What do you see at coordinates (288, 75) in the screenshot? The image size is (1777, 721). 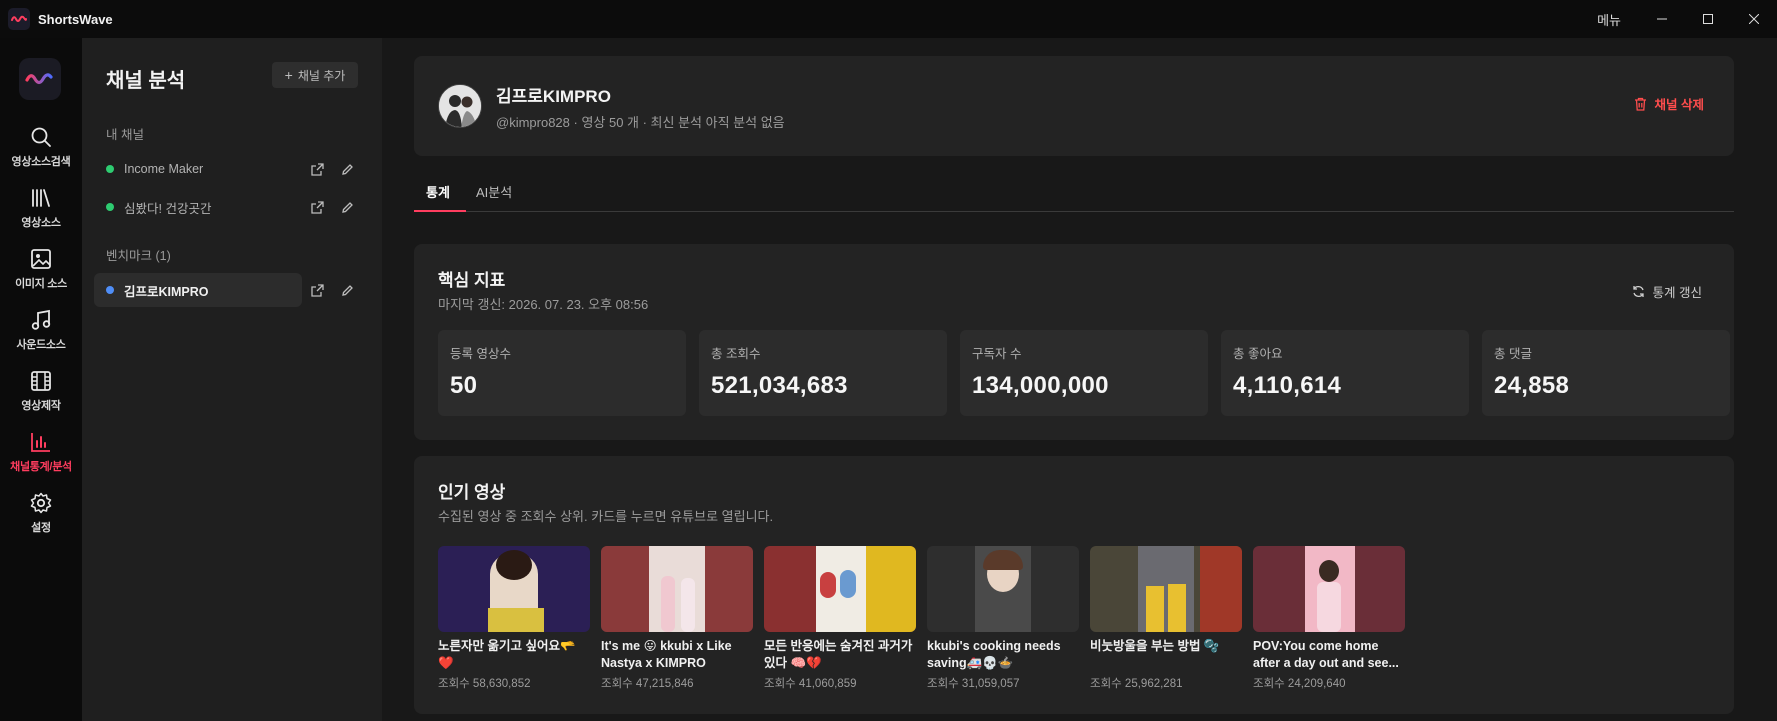 I see `plus-icon: +` at bounding box center [288, 75].